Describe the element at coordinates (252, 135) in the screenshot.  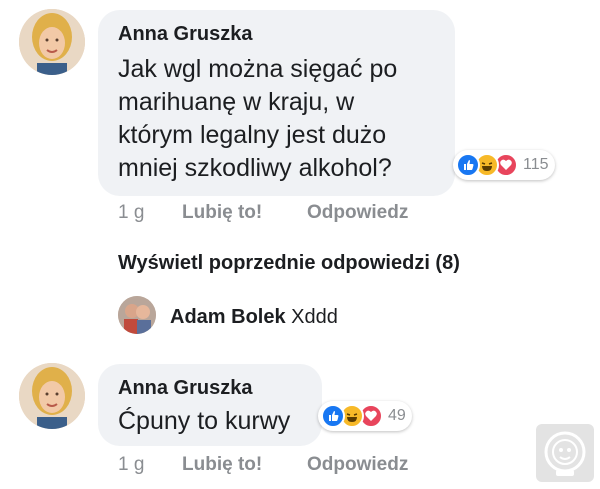
I see `comment-text-line: którym legalny jest dużo` at that location.